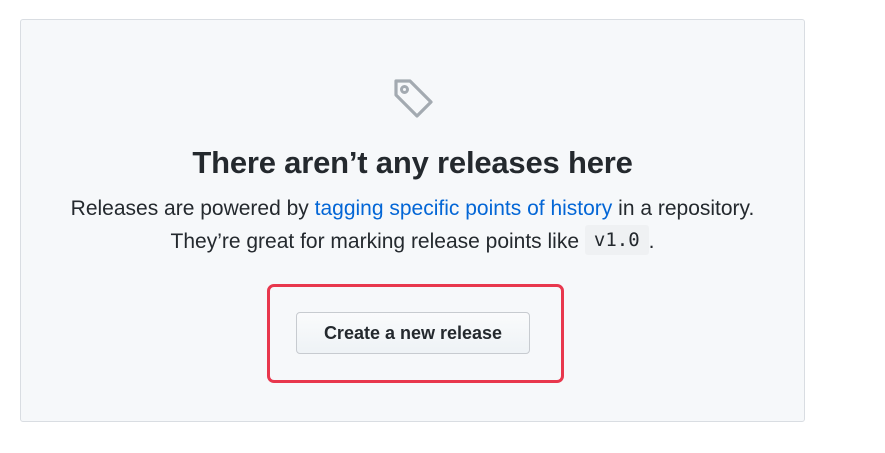  Describe the element at coordinates (413, 97) in the screenshot. I see `tag-icon` at that location.